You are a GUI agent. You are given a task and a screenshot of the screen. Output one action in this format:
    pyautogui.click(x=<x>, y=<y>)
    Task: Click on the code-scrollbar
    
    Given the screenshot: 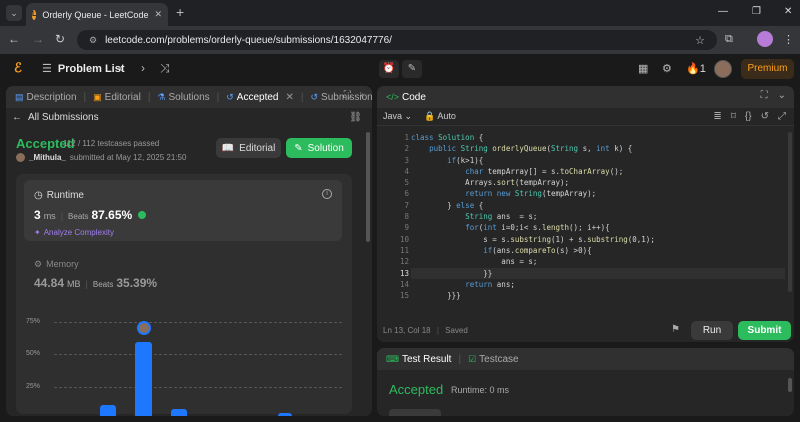 What is the action you would take?
    pyautogui.click(x=790, y=212)
    